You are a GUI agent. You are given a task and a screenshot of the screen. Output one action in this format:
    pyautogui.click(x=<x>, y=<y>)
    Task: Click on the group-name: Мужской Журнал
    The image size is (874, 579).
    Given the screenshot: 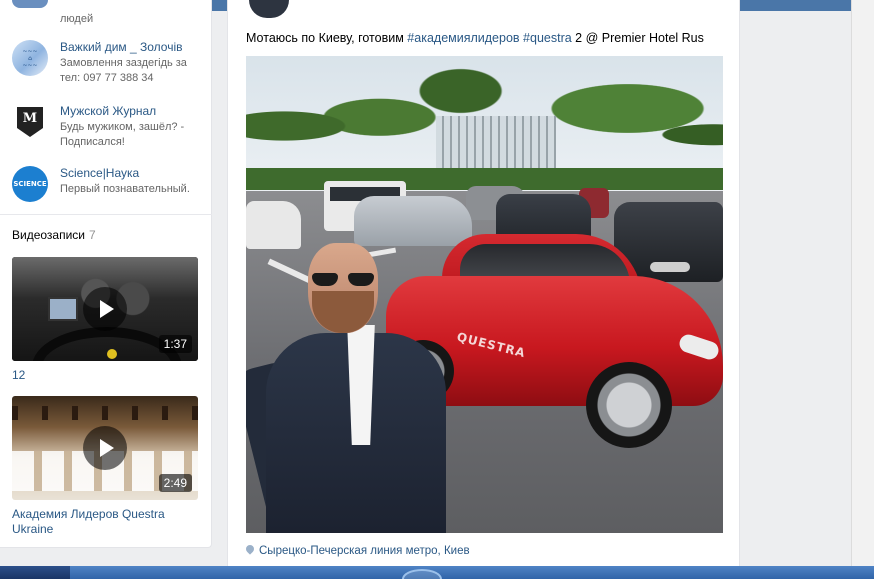 What is the action you would take?
    pyautogui.click(x=108, y=111)
    